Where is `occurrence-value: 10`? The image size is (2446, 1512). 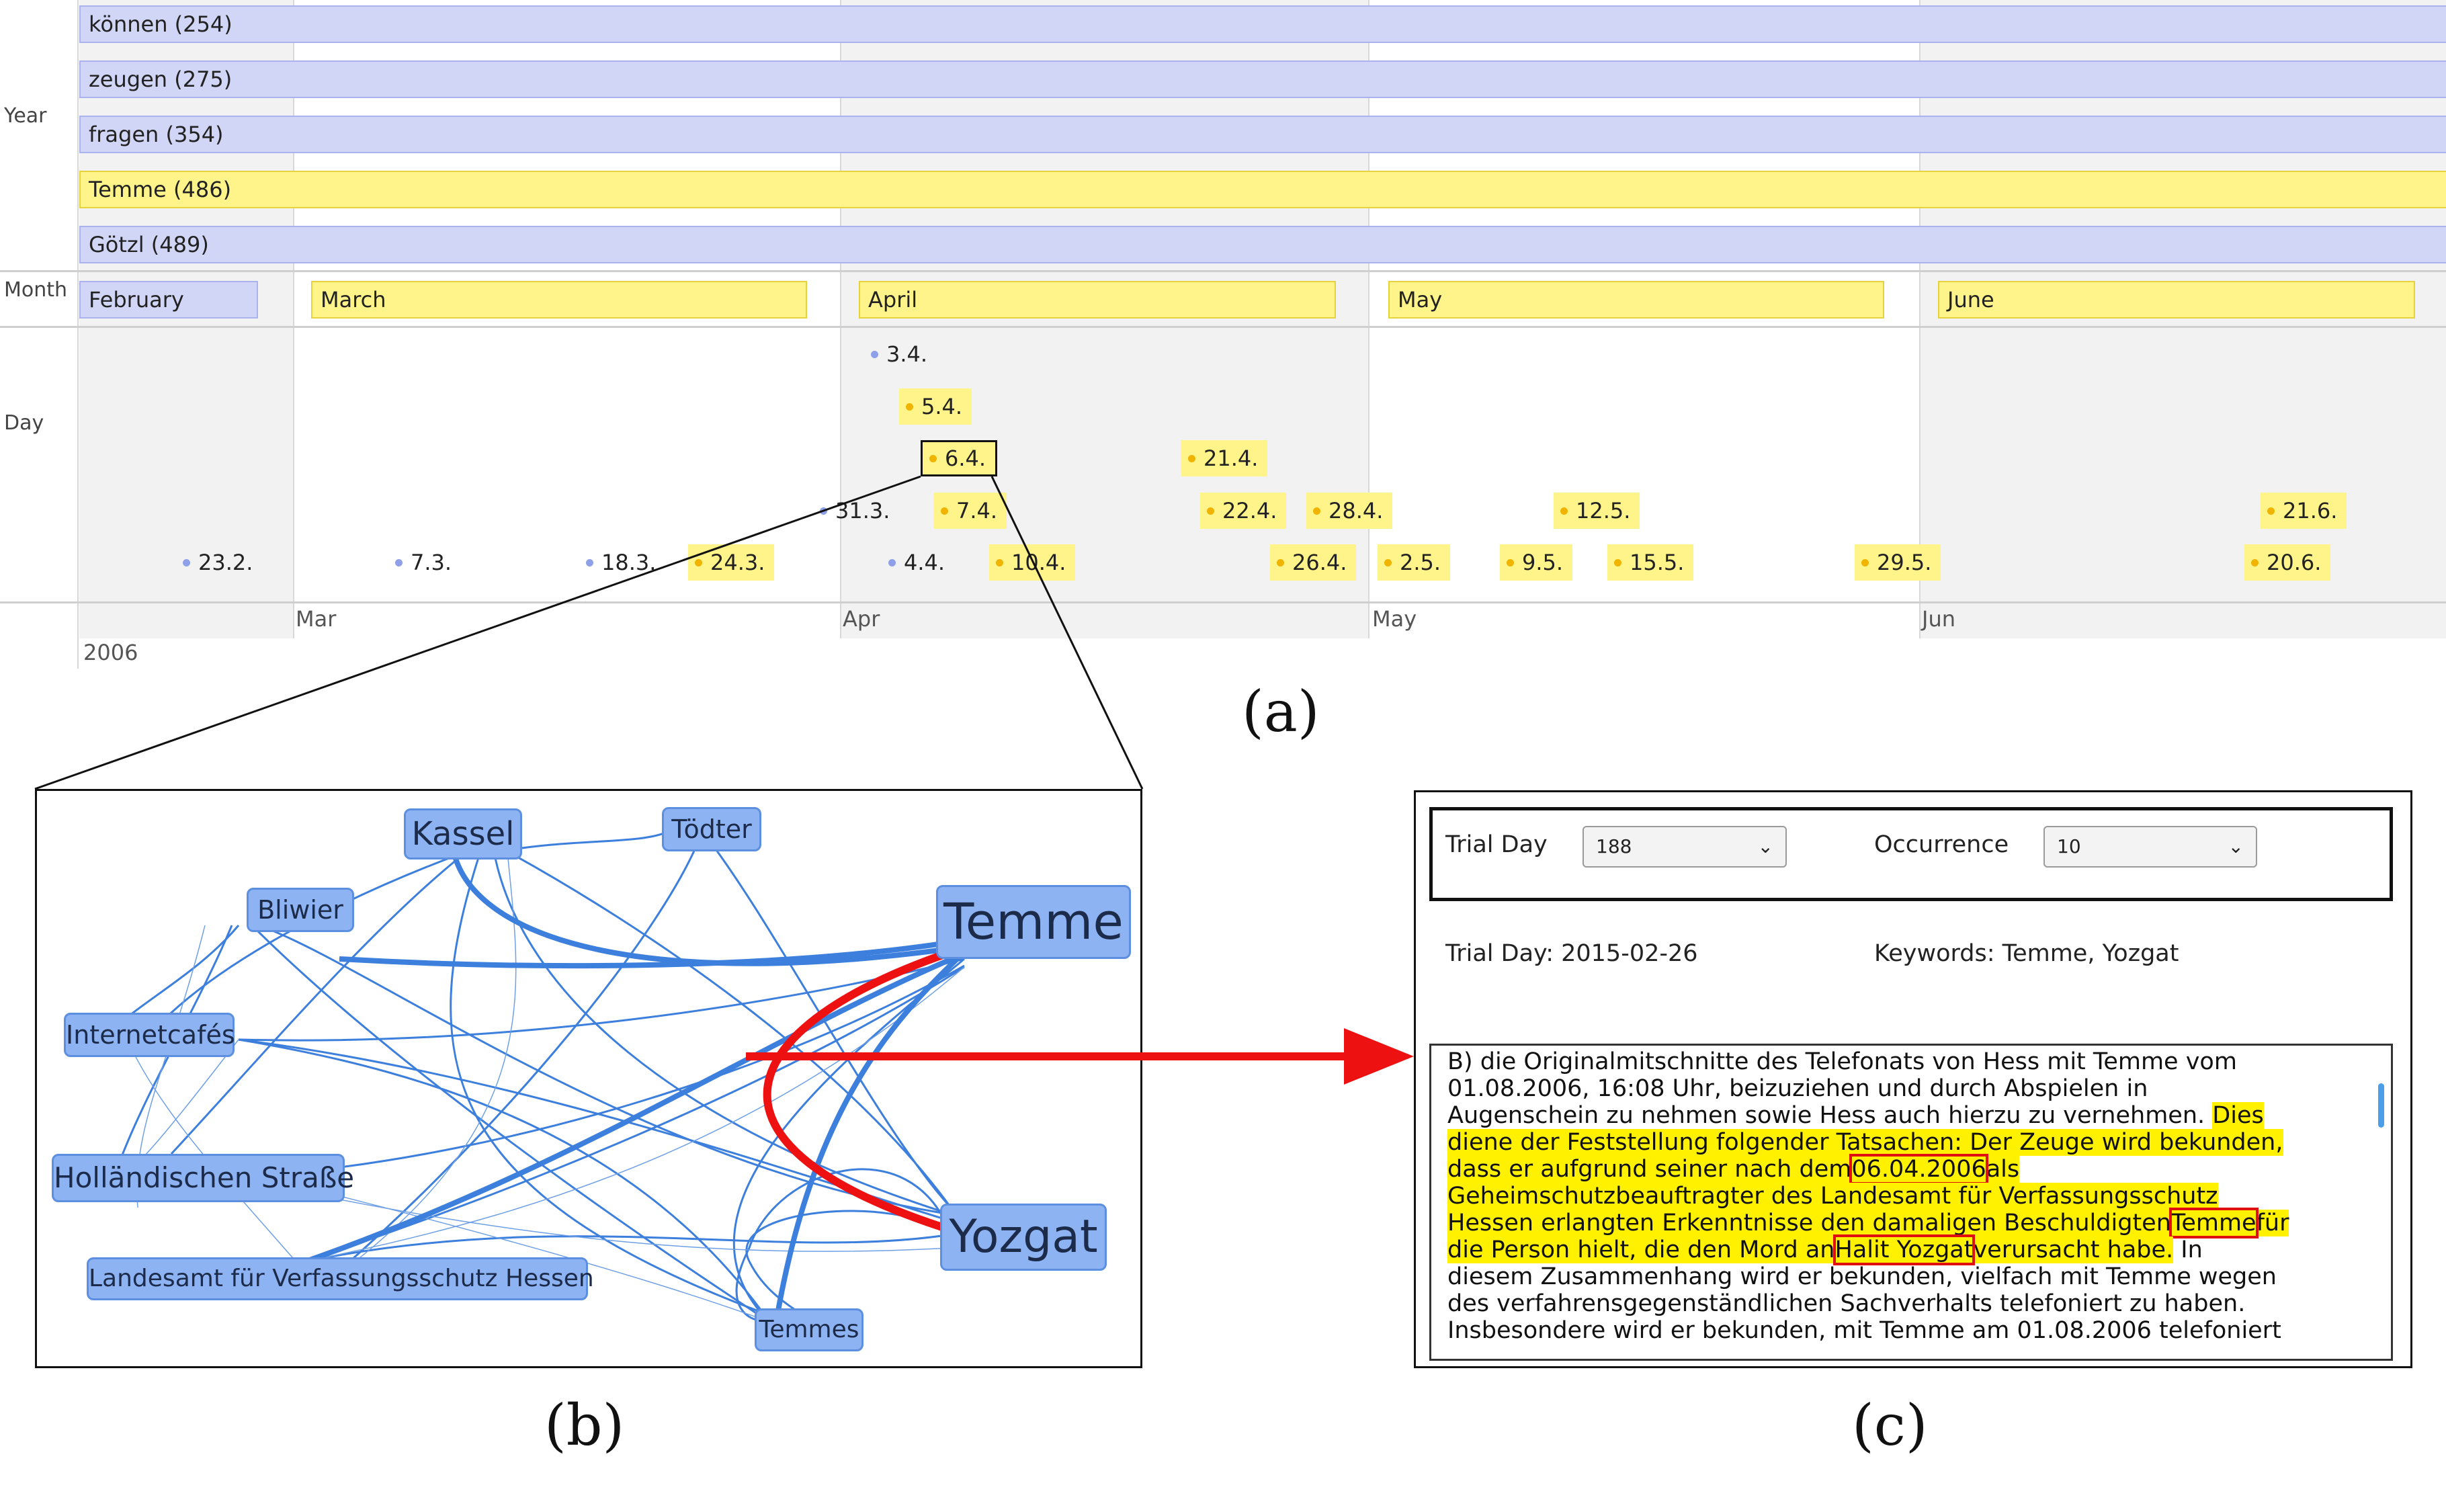
occurrence-value: 10 is located at coordinates (2069, 846).